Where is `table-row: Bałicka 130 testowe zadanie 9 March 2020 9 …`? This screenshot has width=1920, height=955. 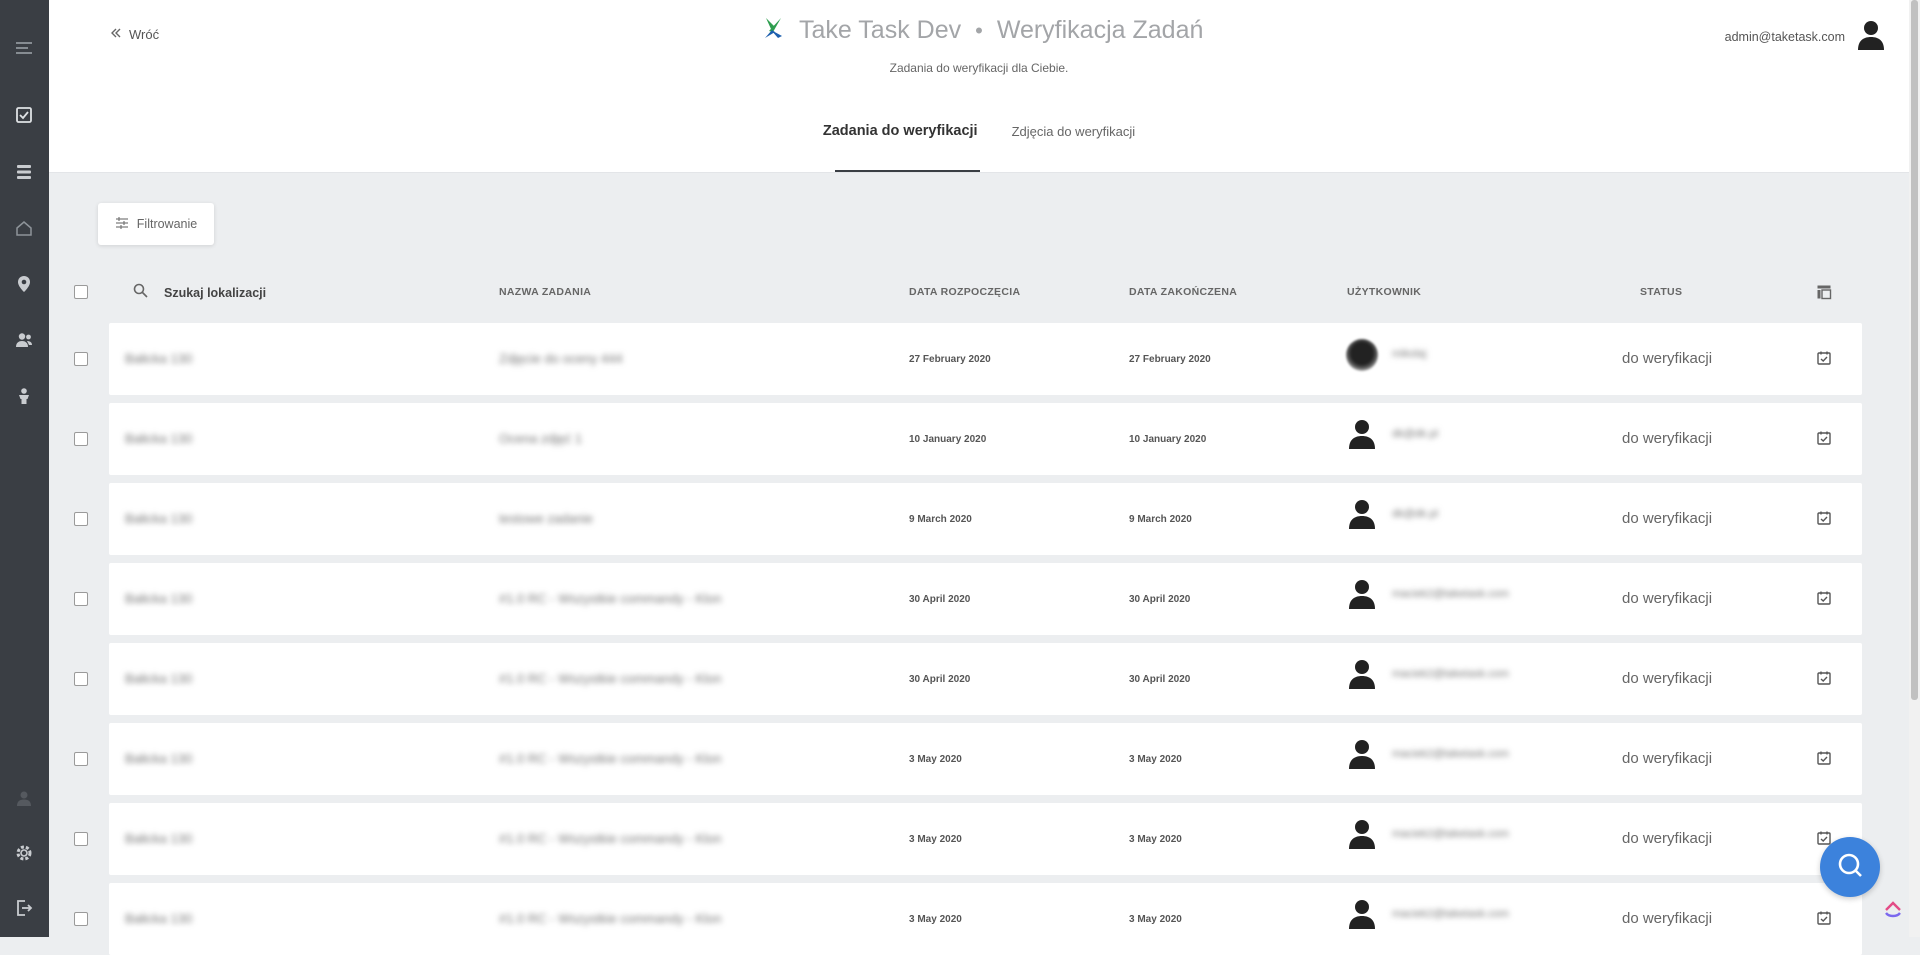 table-row: Bałicka 130 testowe zadanie 9 March 2020 9 … is located at coordinates (985, 519).